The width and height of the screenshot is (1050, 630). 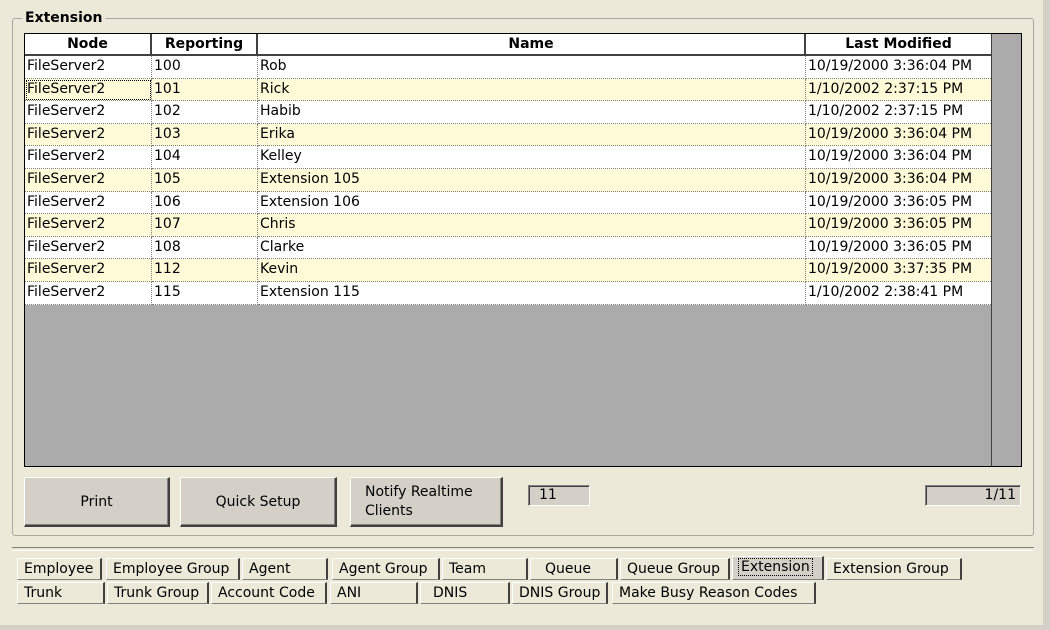 What do you see at coordinates (205, 270) in the screenshot?
I see `reporting-cell: 112` at bounding box center [205, 270].